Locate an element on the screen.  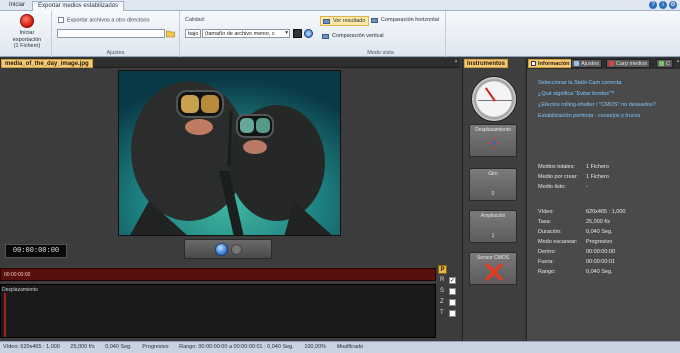
start-export-label: Iniciar exportación is located at coordinates (27, 36).